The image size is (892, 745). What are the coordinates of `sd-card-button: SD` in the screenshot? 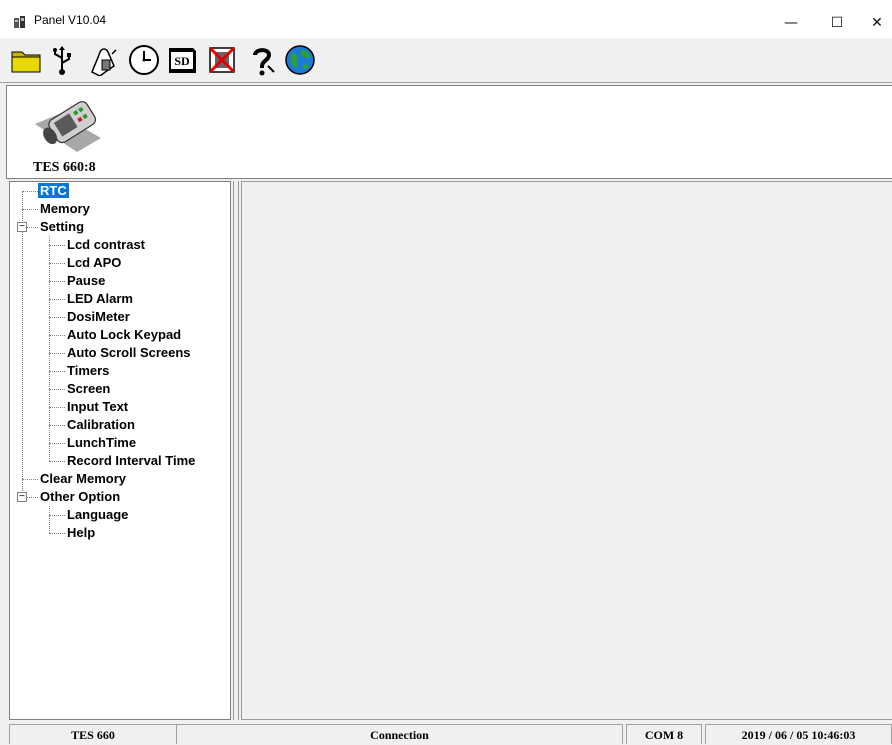 It's located at (182, 60).